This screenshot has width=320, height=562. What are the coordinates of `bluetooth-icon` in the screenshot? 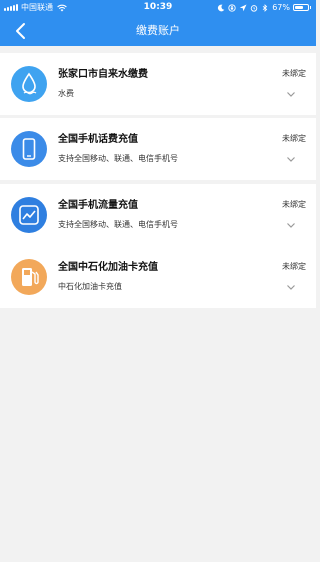 It's located at (265, 7).